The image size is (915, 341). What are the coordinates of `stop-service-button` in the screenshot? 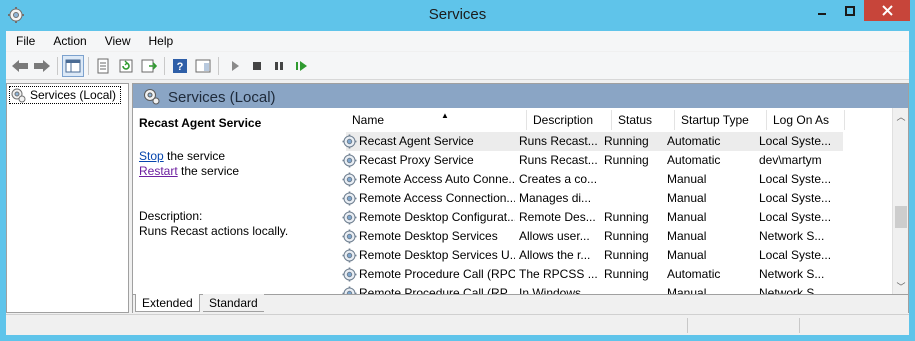 It's located at (257, 66).